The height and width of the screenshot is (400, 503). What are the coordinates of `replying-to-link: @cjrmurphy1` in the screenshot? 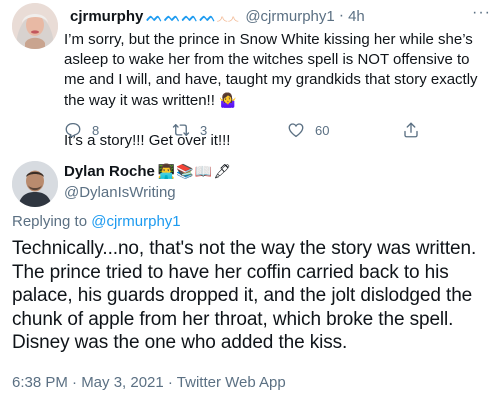 It's located at (135, 221).